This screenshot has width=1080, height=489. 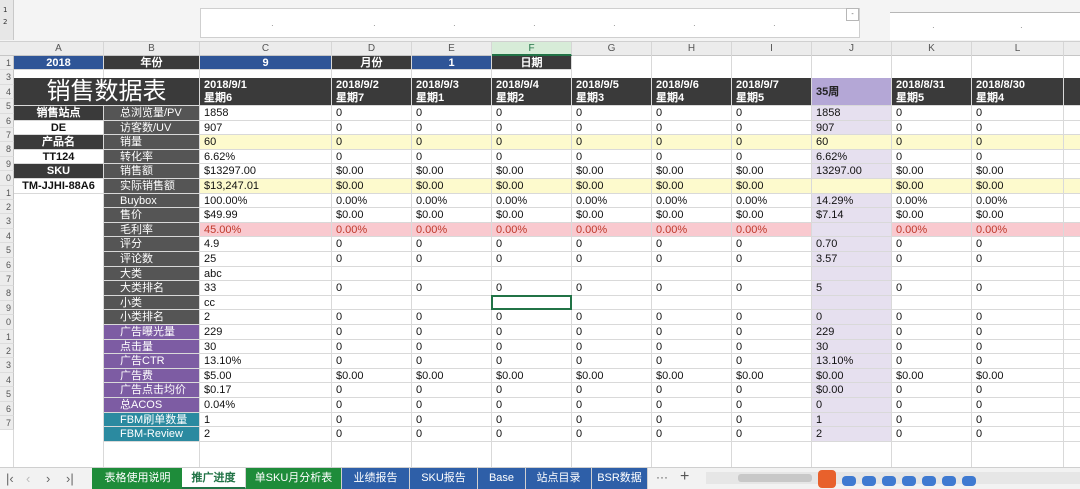 What do you see at coordinates (266, 376) in the screenshot?
I see `metric-value: $5.00` at bounding box center [266, 376].